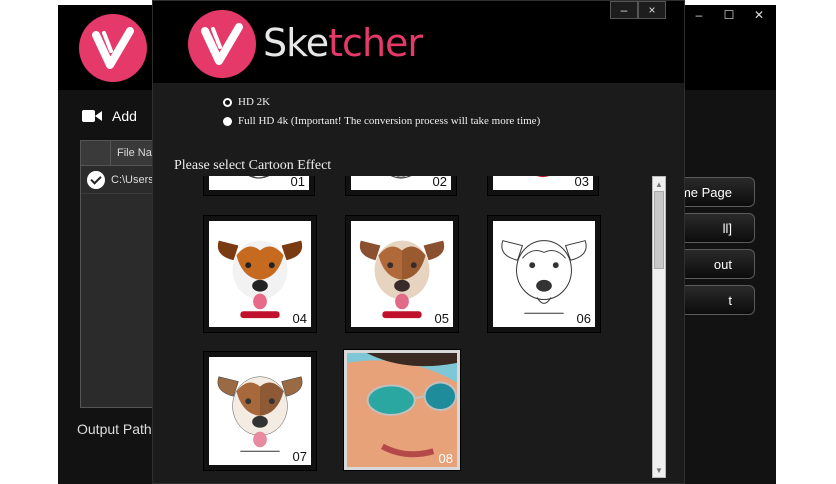  I want to click on file-list-table: File Na C:\Users, so click(120, 274).